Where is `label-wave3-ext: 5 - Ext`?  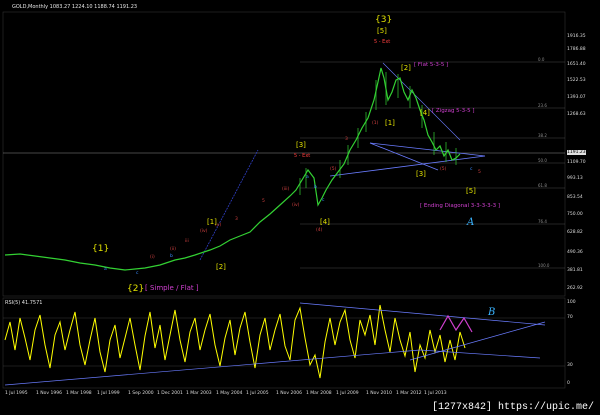 label-wave3-ext: 5 - Ext is located at coordinates (382, 42).